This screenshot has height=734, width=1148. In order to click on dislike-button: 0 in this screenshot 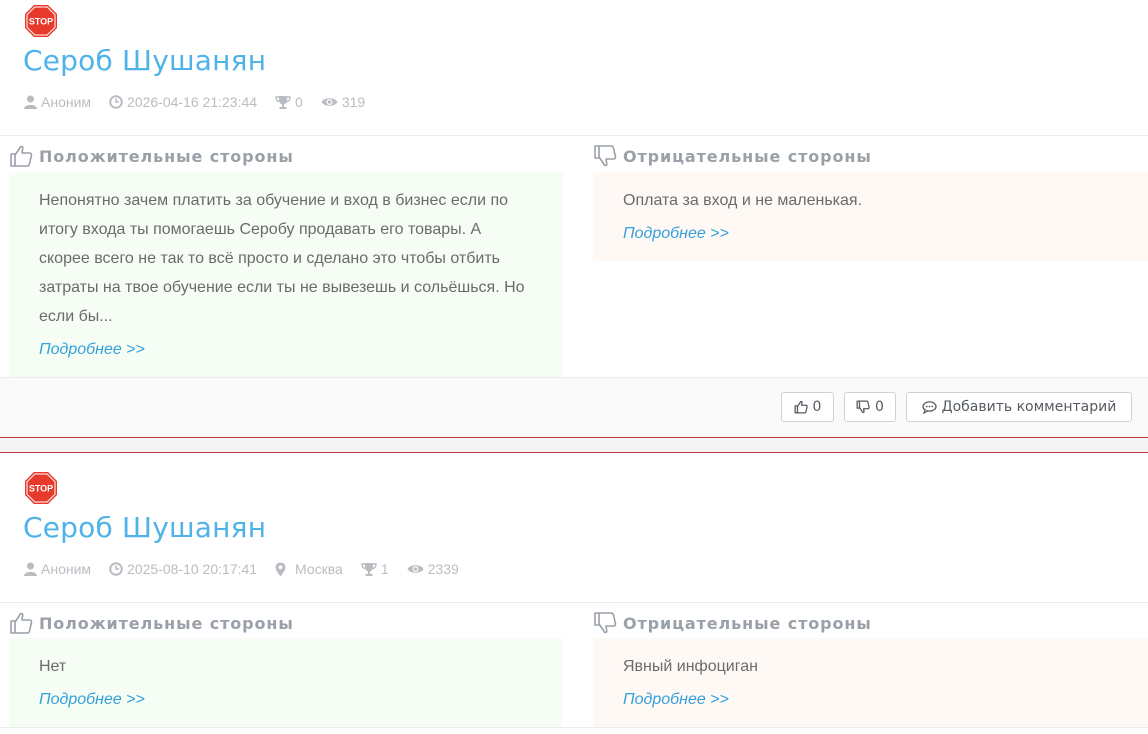, I will do `click(870, 407)`.